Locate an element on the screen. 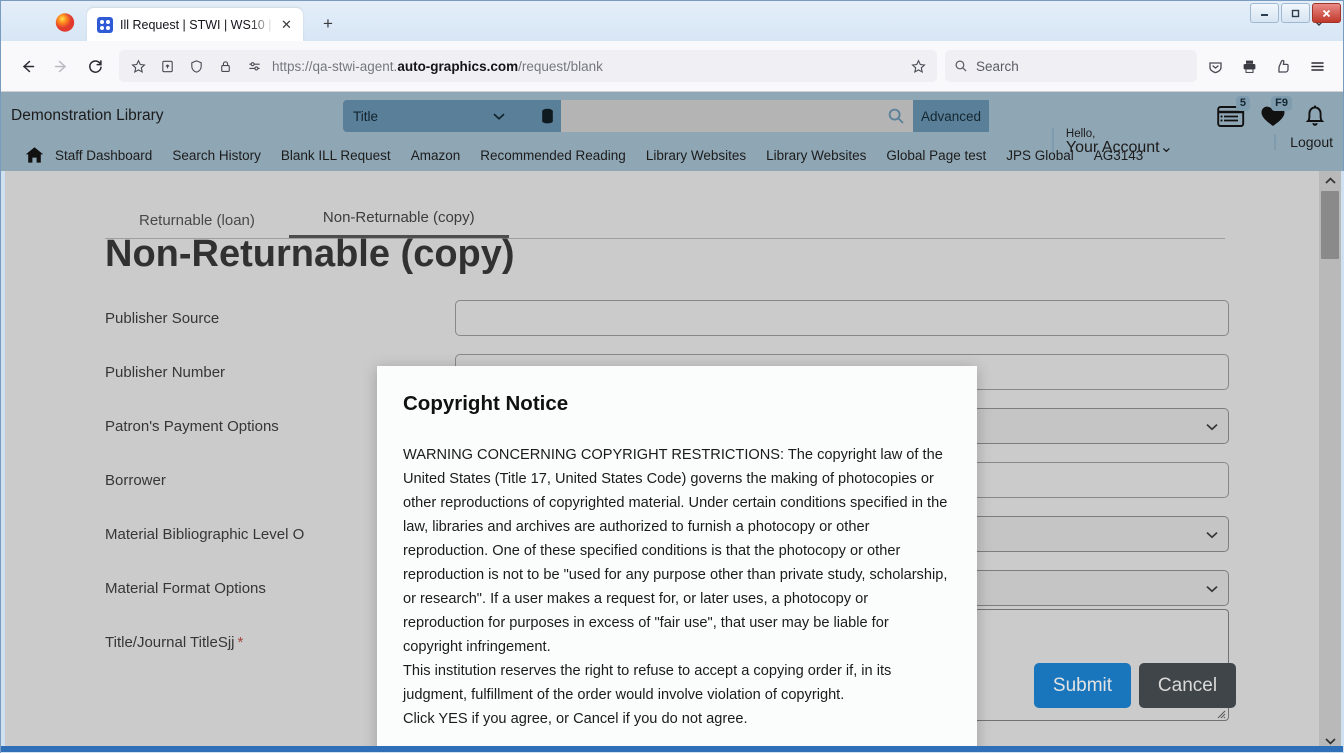  saved-list-badge: 5 is located at coordinates (1242, 103).